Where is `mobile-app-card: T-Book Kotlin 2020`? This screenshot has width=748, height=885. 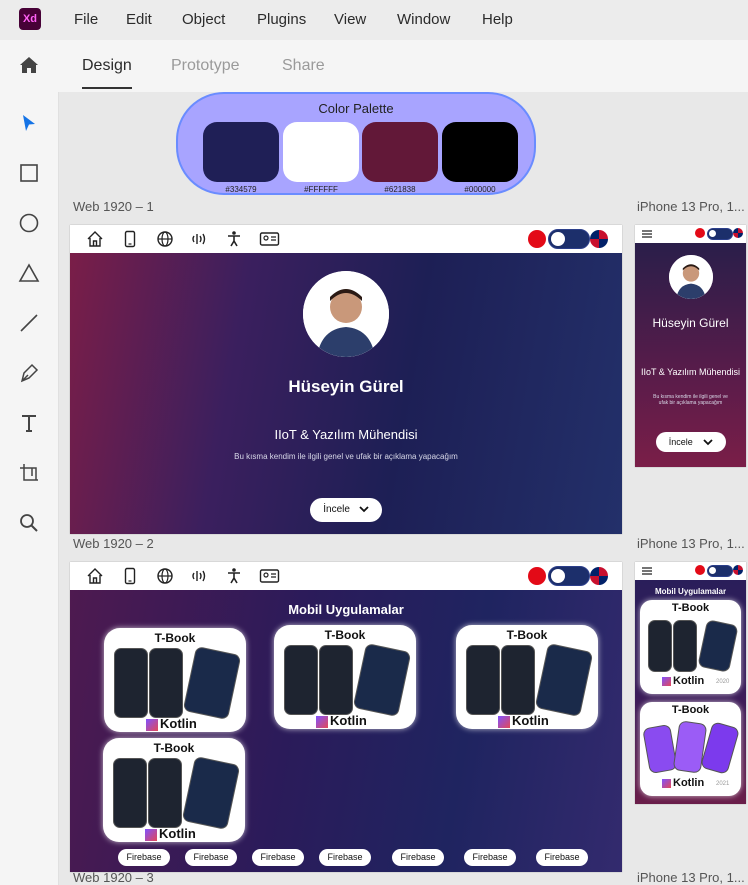
mobile-app-card: T-Book Kotlin 2020 is located at coordinates (690, 647).